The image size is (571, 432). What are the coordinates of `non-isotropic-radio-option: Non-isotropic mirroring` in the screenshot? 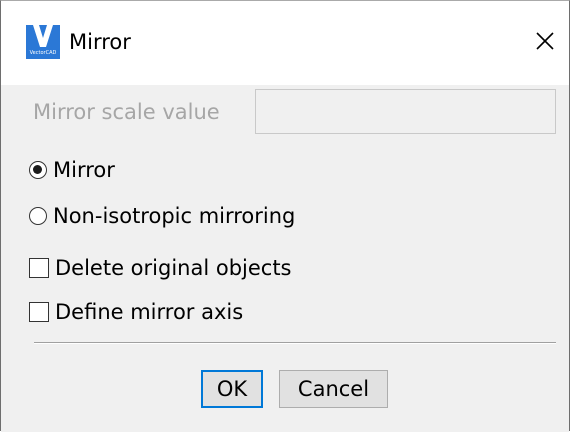 It's located at (162, 216).